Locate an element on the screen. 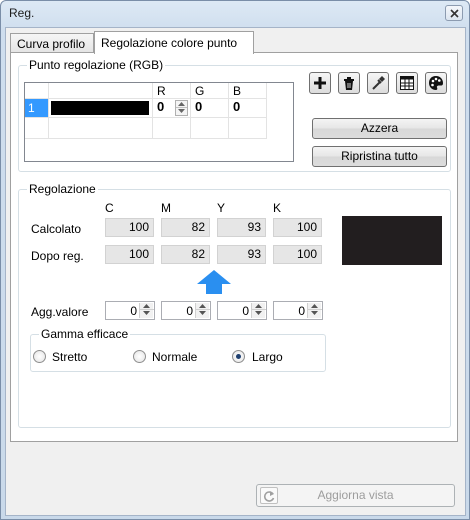 Image resolution: width=470 pixels, height=520 pixels. table-icon is located at coordinates (407, 83).